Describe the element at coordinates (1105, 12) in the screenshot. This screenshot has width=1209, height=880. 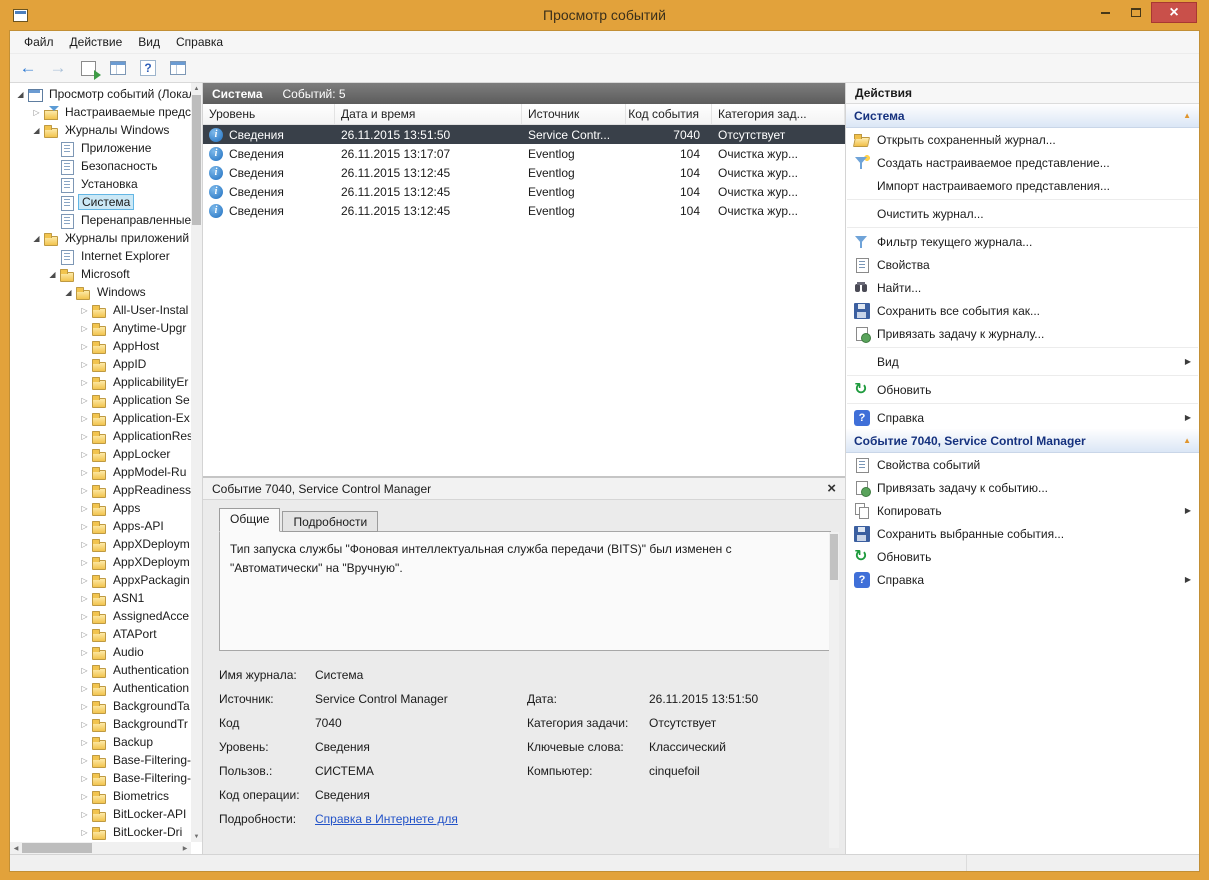
I see `minimize-button` at that location.